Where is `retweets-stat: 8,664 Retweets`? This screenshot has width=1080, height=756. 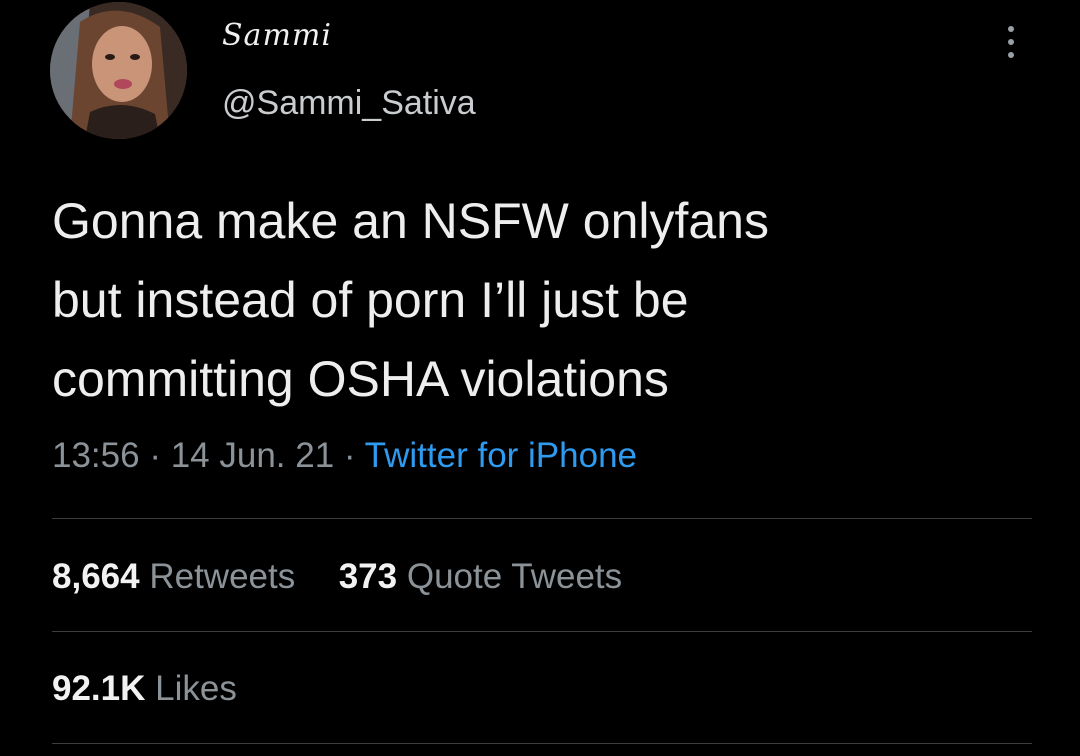 retweets-stat: 8,664 Retweets is located at coordinates (178, 576).